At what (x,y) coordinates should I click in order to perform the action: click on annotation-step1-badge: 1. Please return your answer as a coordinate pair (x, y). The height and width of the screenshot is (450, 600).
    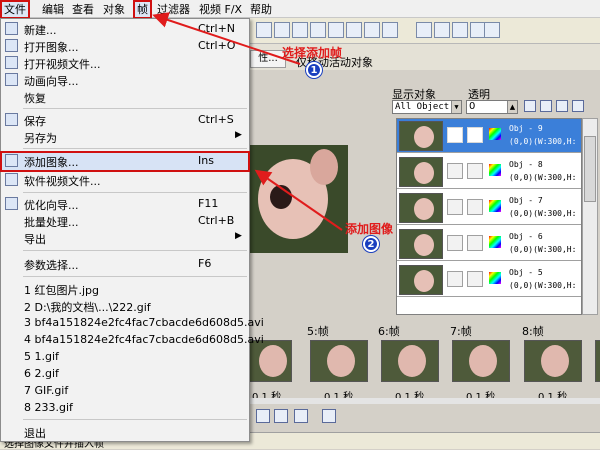
    Looking at the image, I should click on (314, 70).